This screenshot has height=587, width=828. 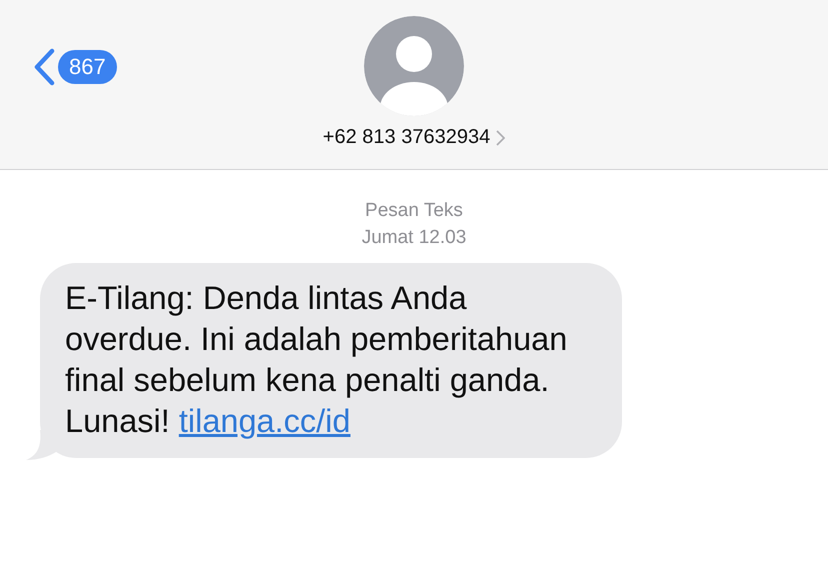 I want to click on message-type-label: Pesan Teks, so click(x=414, y=211).